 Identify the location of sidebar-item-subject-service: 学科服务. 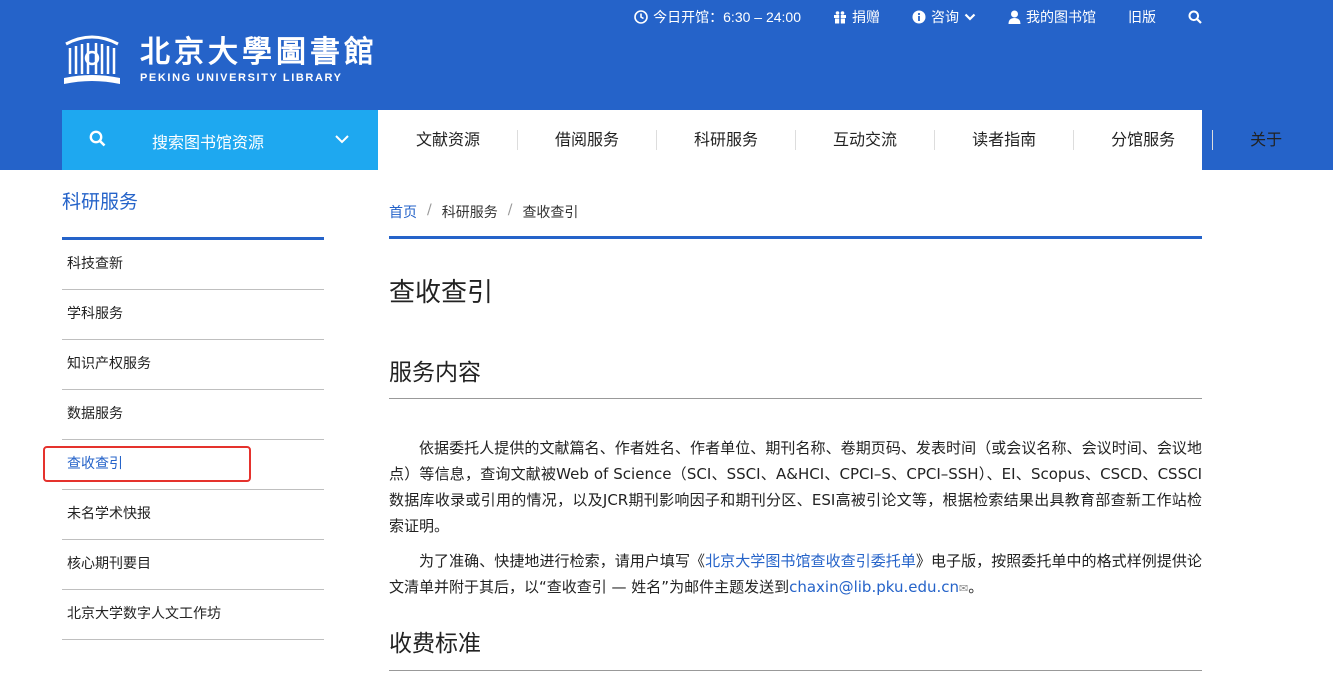
(193, 315).